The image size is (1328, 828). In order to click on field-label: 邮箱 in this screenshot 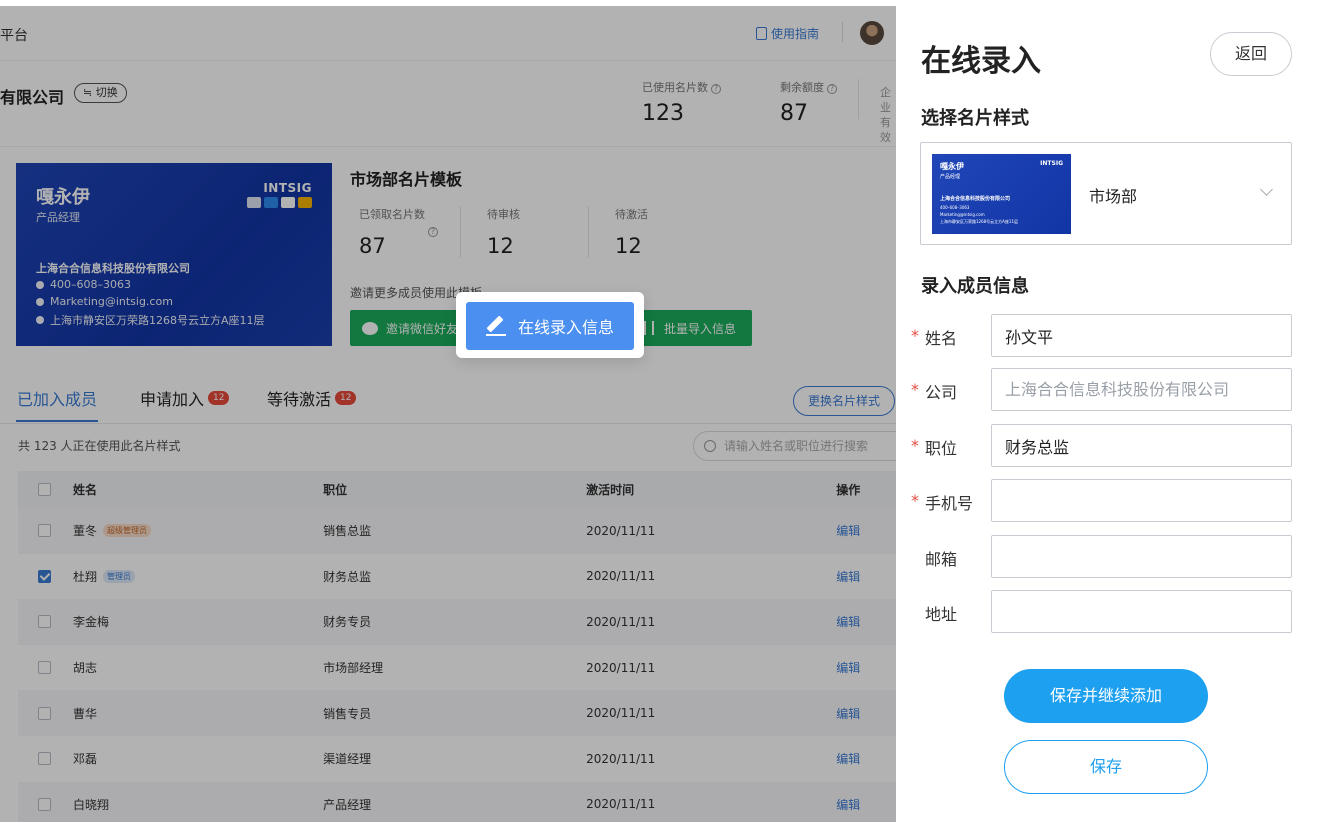, I will do `click(941, 559)`.